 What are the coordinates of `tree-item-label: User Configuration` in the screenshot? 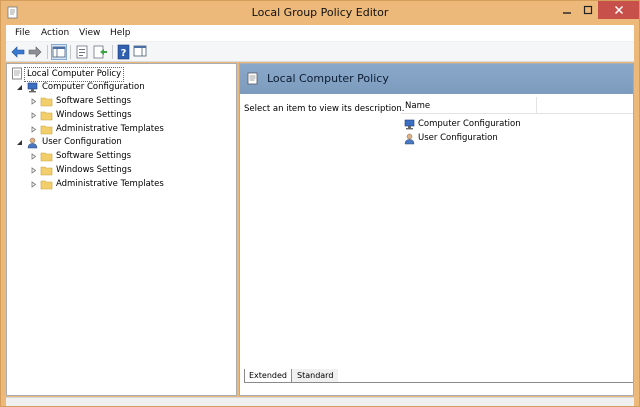 It's located at (82, 142).